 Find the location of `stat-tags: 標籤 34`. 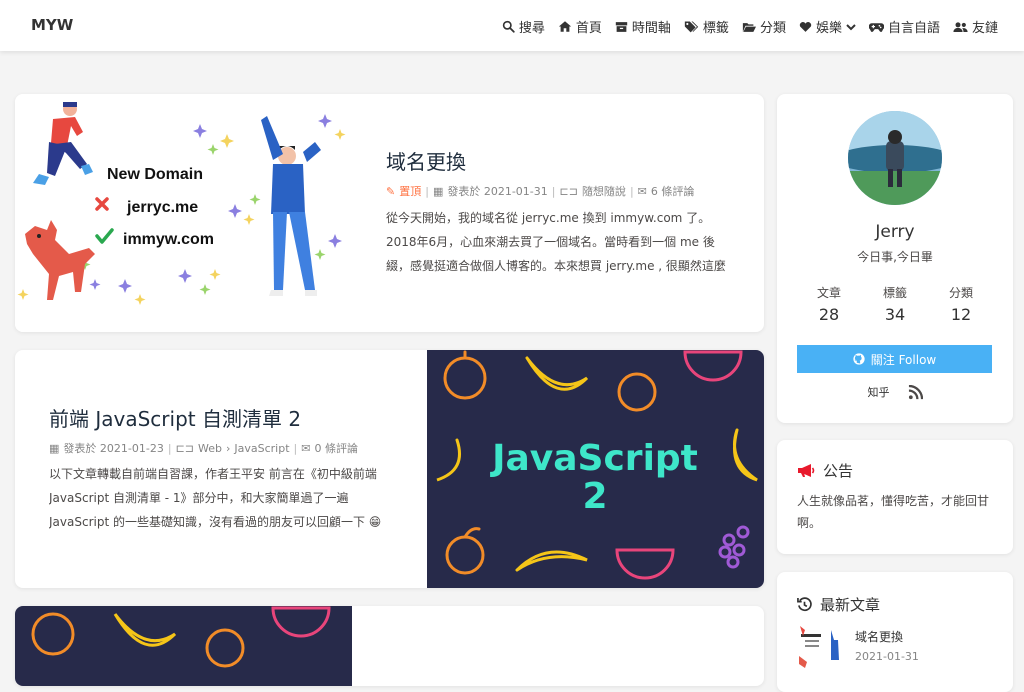

stat-tags: 標籤 34 is located at coordinates (895, 304).